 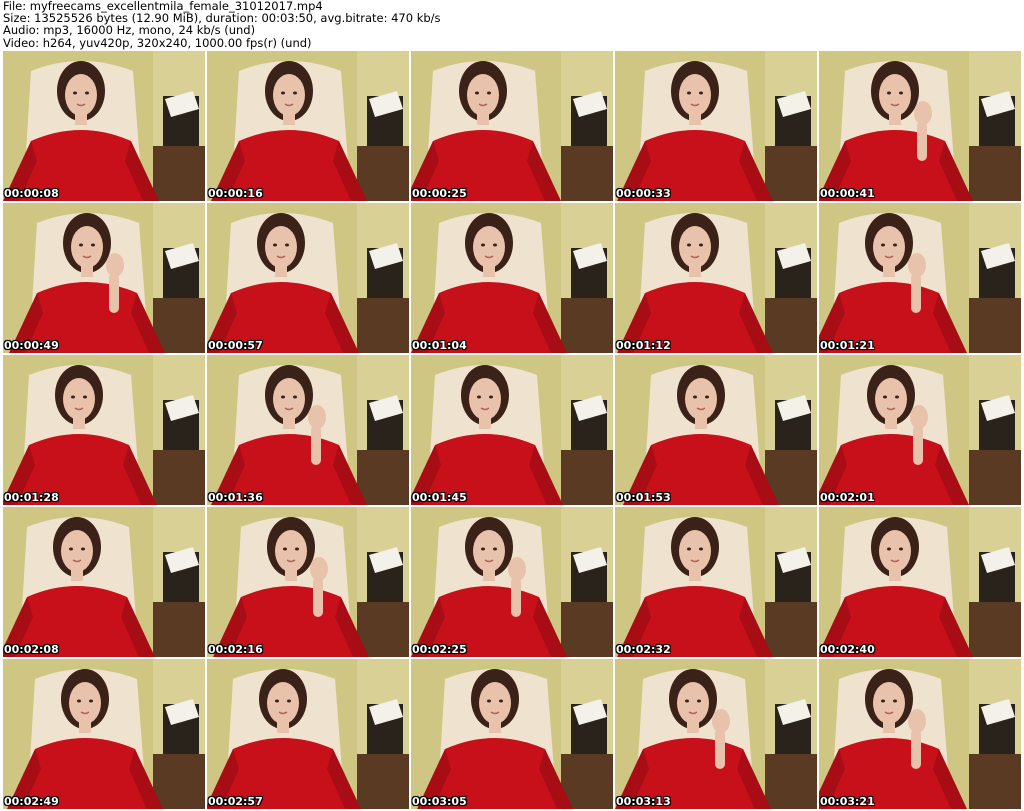 I want to click on frame-timestamp: 00:00:16, so click(x=235, y=193).